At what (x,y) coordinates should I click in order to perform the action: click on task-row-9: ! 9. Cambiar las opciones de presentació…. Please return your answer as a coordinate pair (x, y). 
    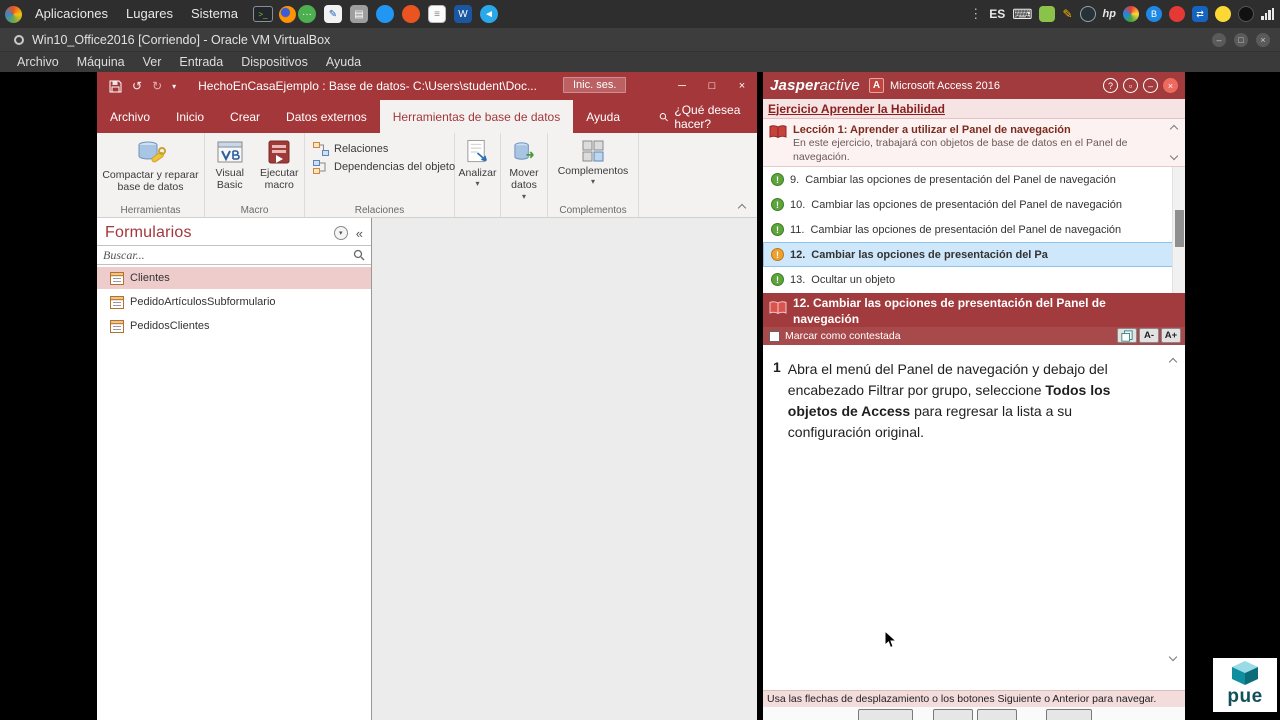
    Looking at the image, I should click on (974, 179).